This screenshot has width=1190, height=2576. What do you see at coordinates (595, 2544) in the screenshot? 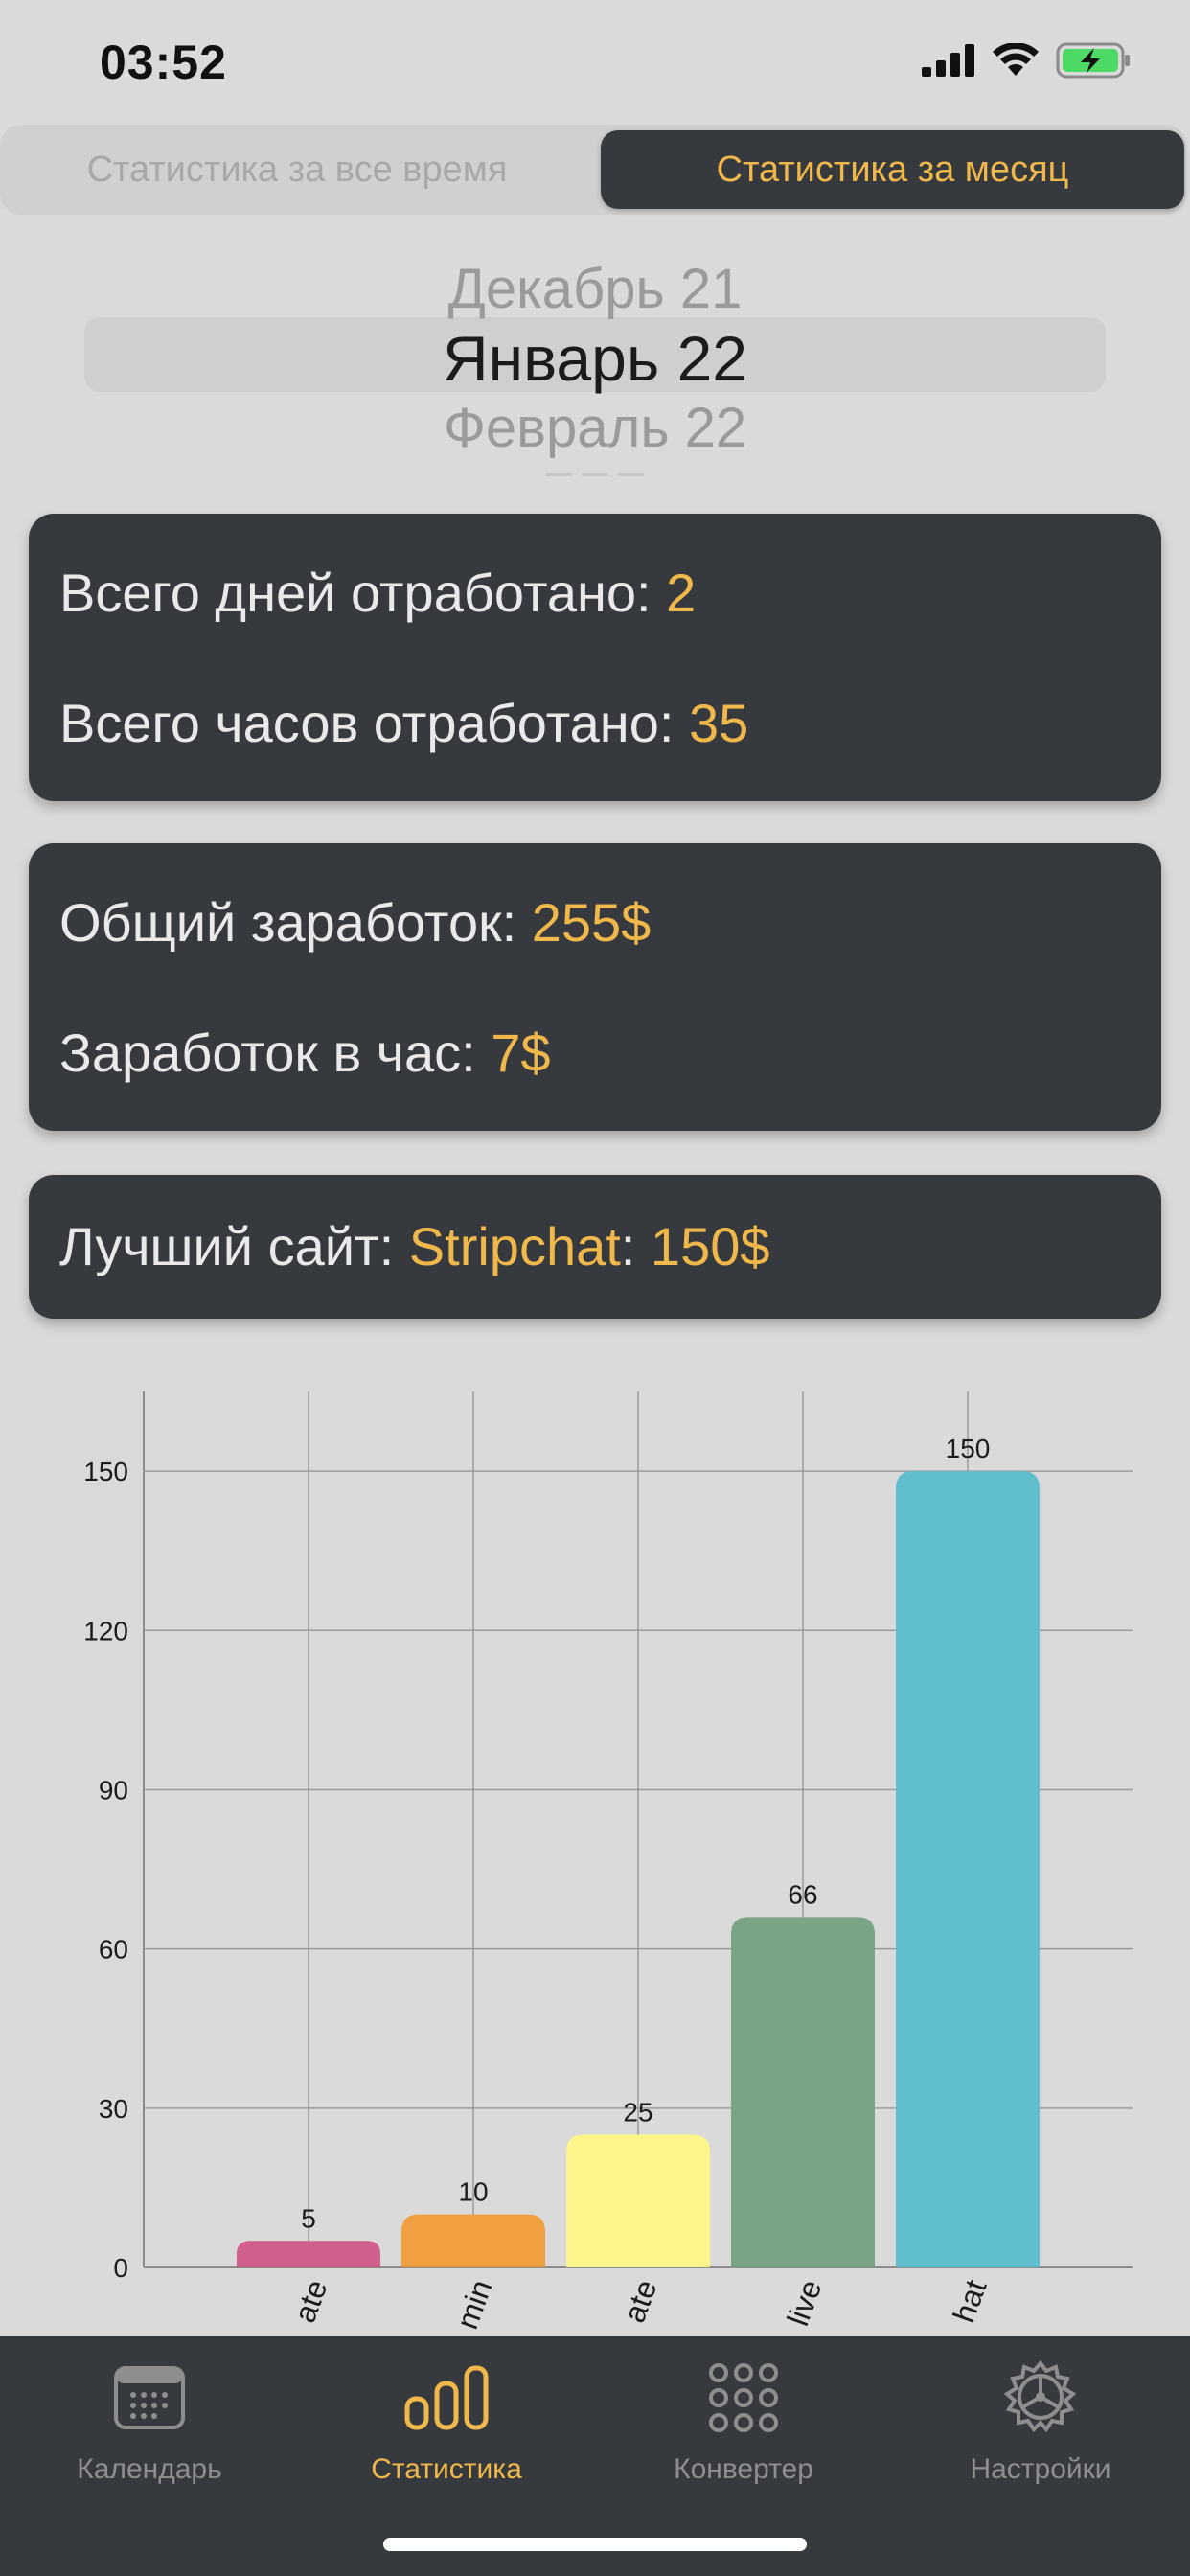
I see `home-indicator` at bounding box center [595, 2544].